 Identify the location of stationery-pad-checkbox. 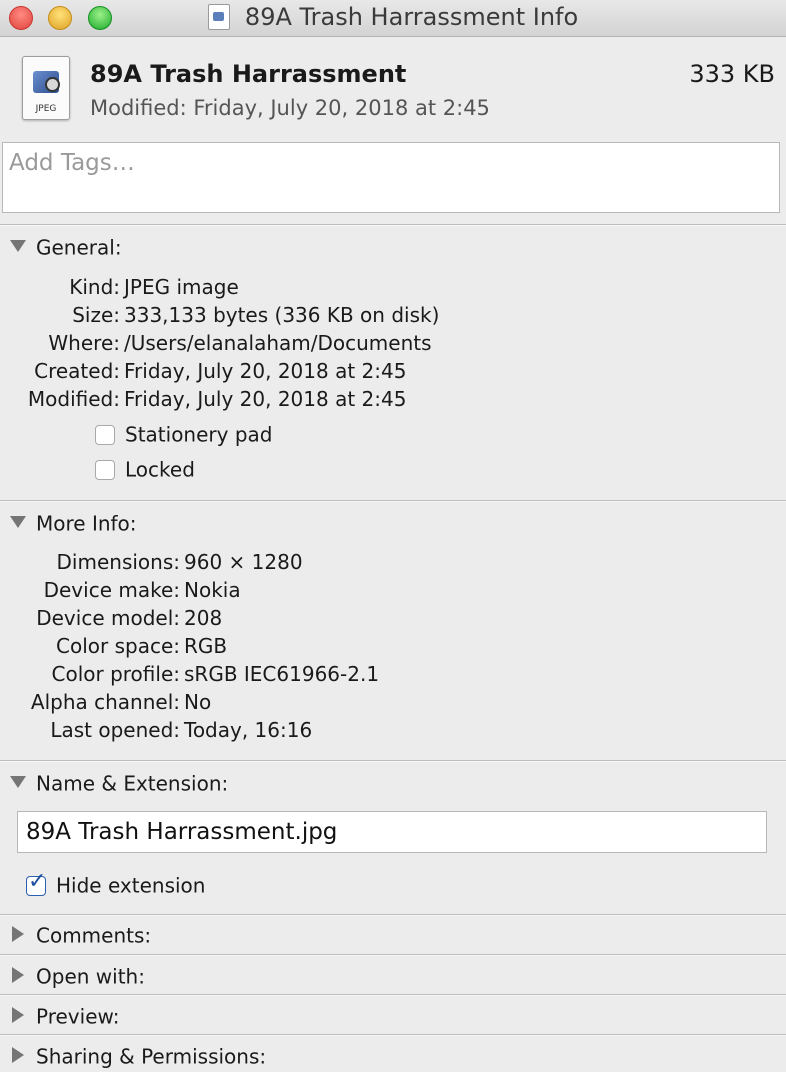
(105, 434).